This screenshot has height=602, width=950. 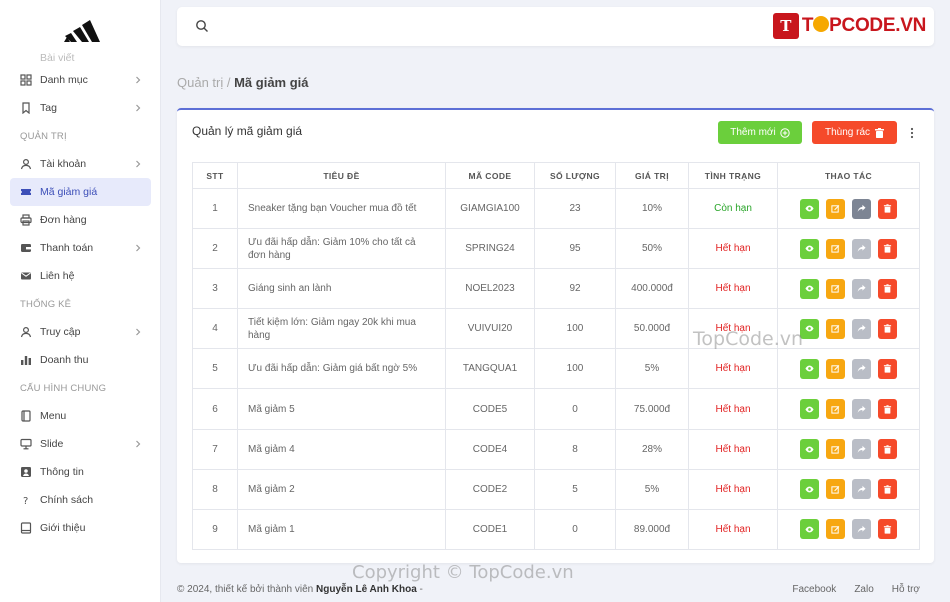 I want to click on breadcrumb: Quản trị / Mã giảm giá, so click(x=243, y=82).